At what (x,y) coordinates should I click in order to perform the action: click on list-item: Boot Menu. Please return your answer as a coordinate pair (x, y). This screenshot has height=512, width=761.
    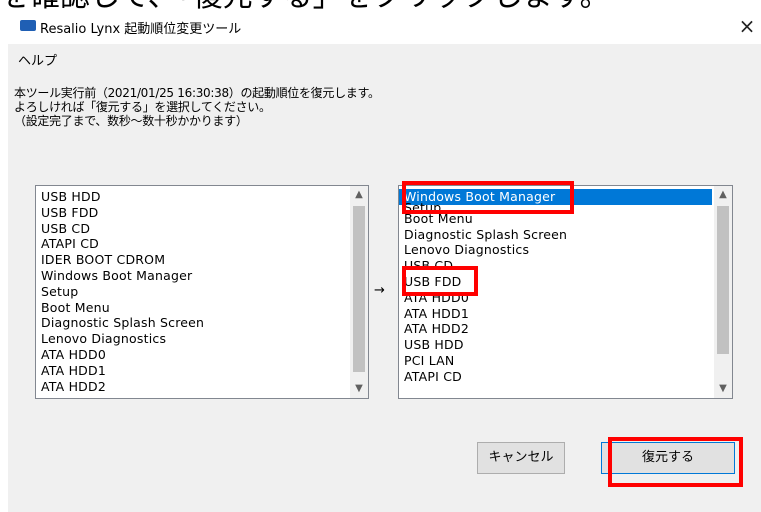
    Looking at the image, I should click on (192, 308).